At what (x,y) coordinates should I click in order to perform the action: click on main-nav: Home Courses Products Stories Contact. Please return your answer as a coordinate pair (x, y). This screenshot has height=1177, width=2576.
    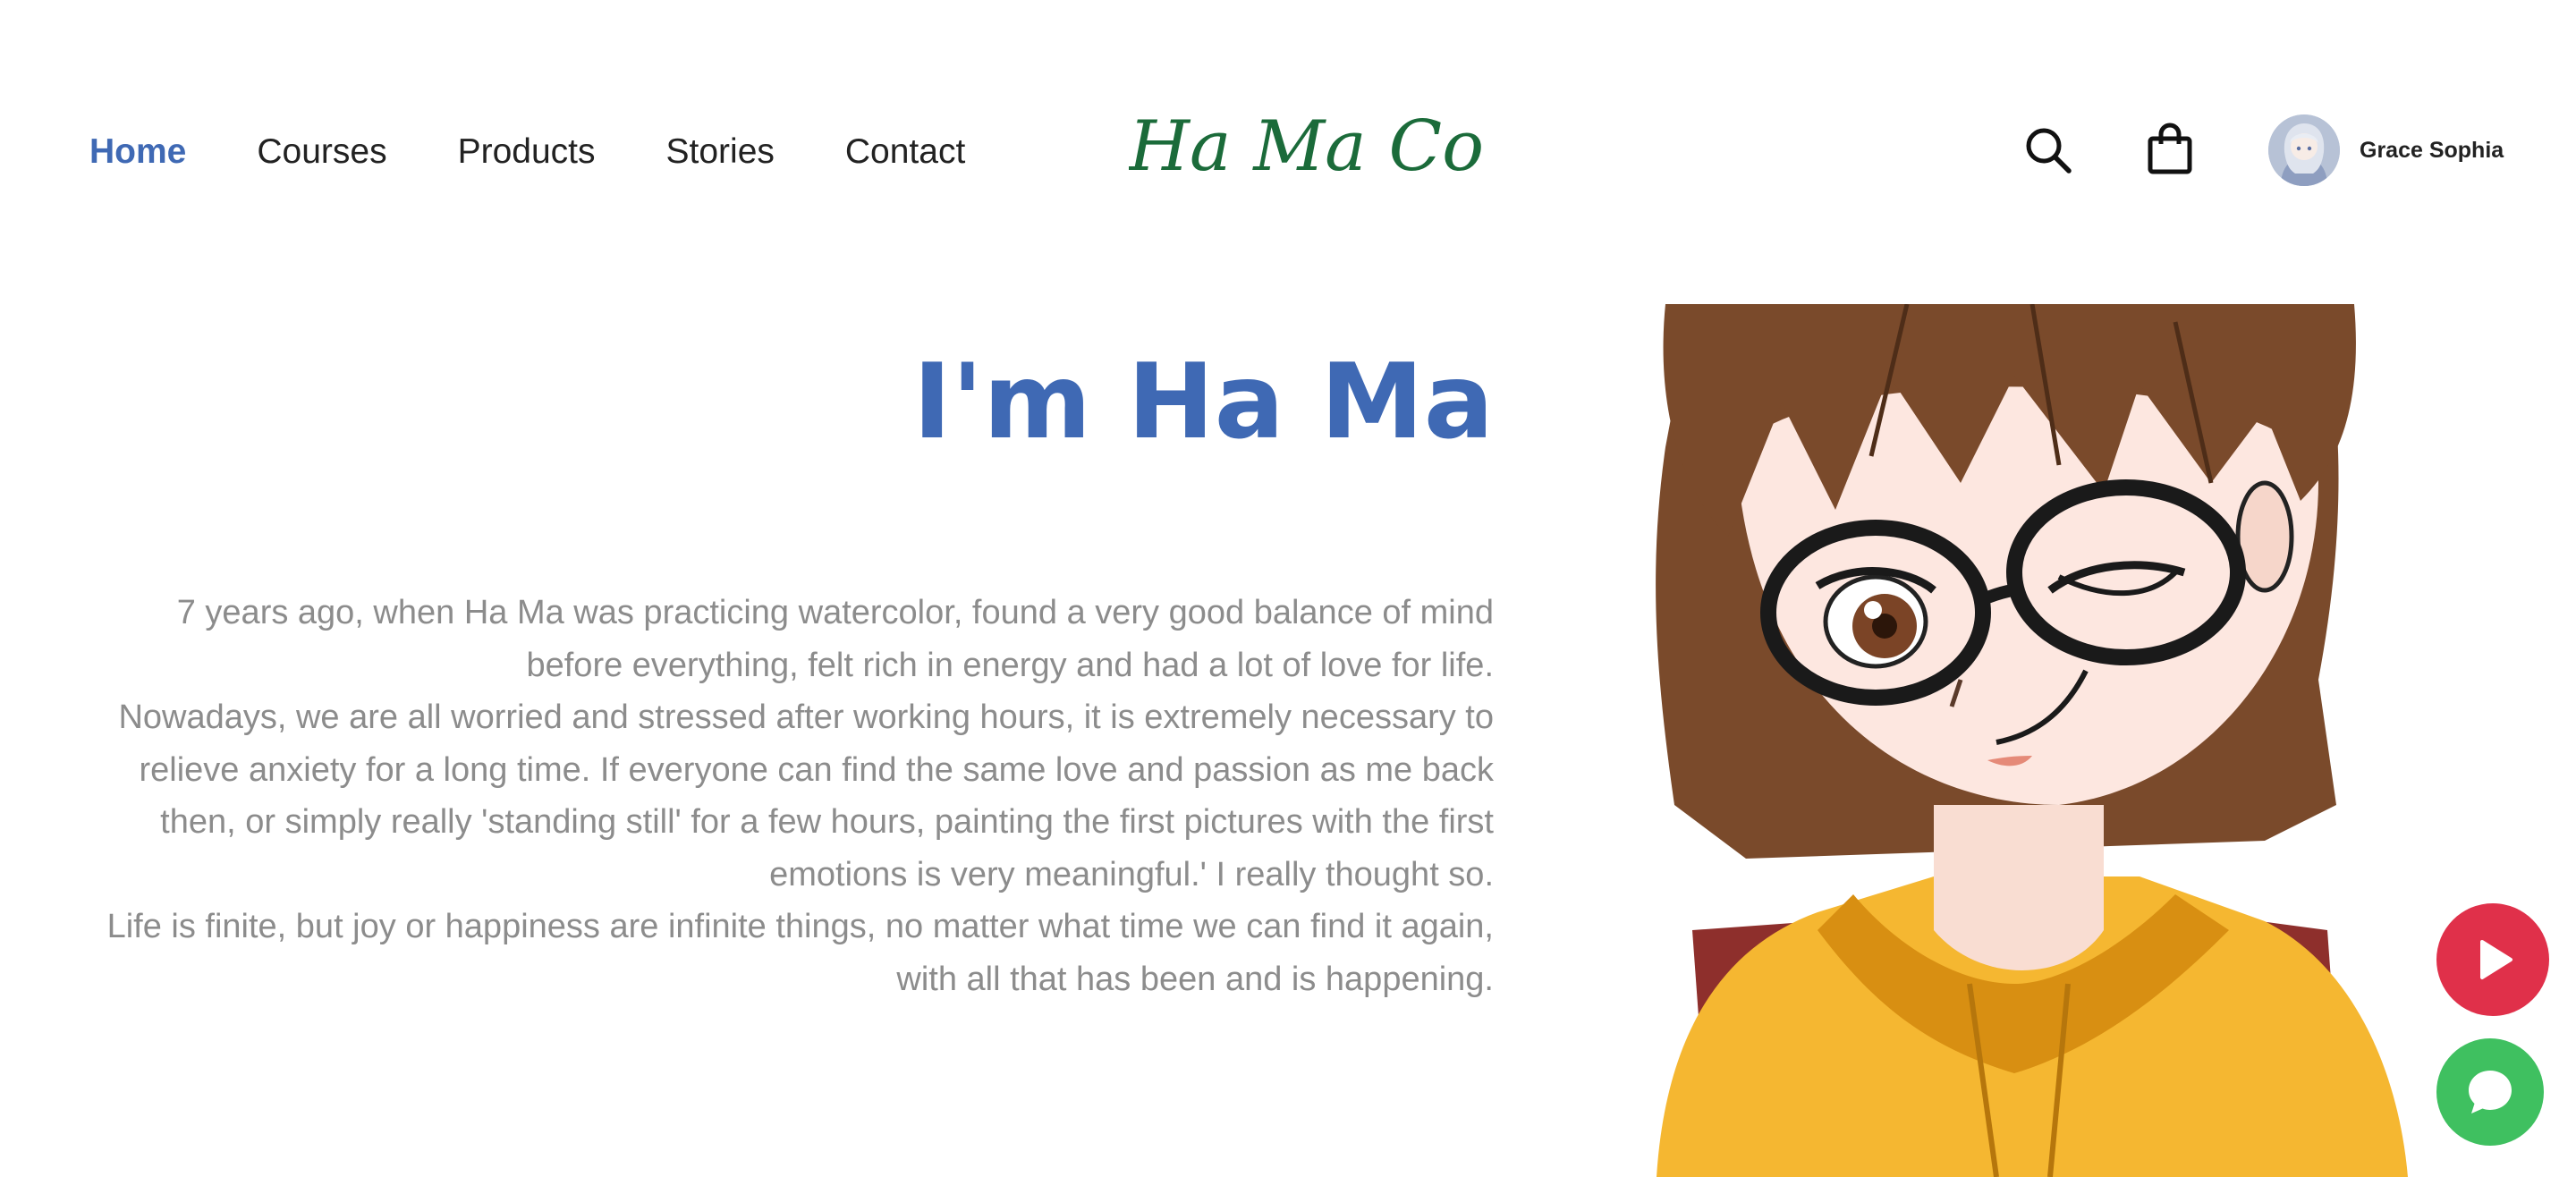
    Looking at the image, I should click on (562, 152).